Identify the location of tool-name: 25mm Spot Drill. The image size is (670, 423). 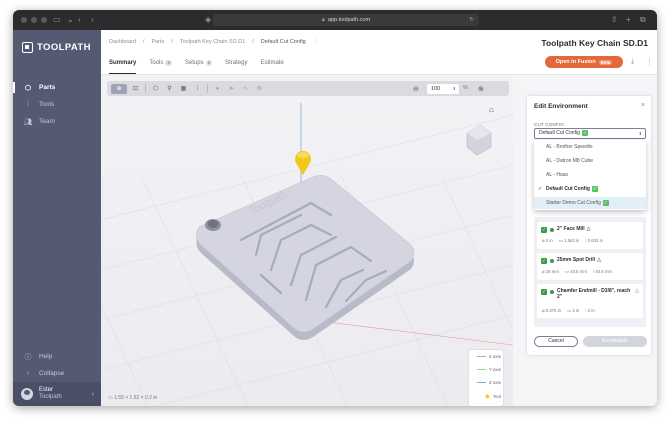
(576, 260).